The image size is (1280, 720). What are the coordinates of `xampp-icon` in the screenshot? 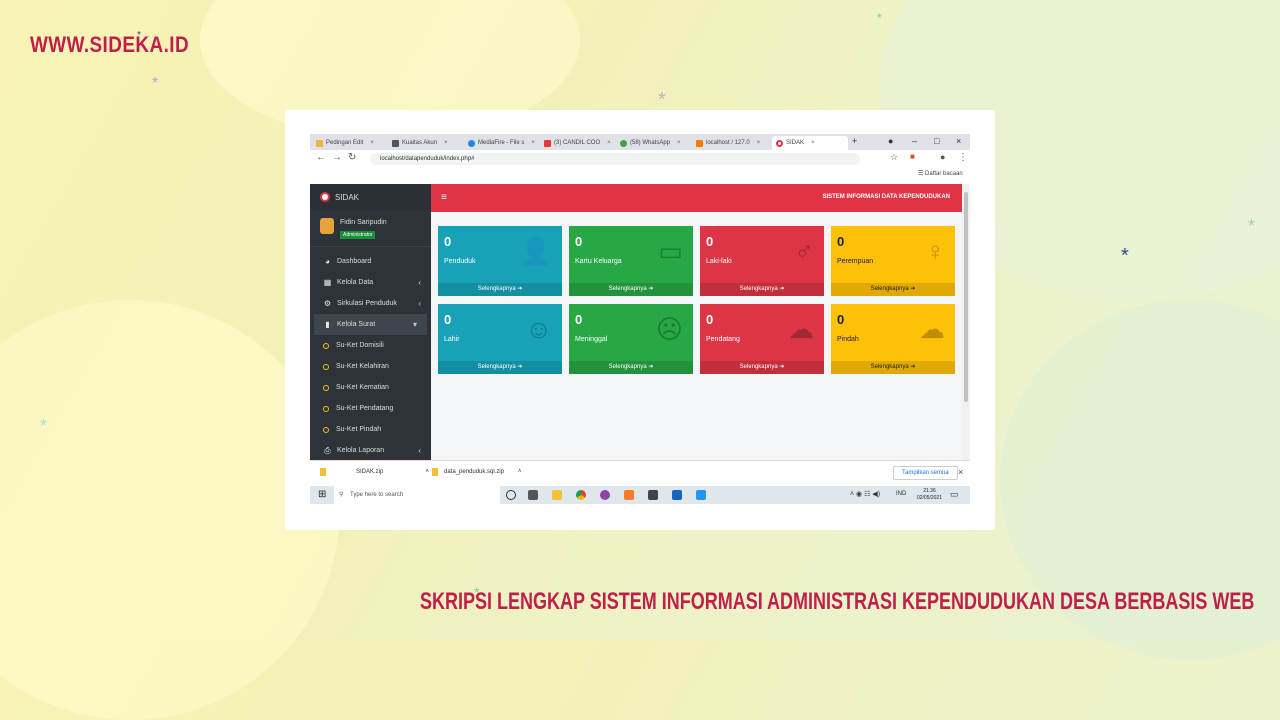 It's located at (629, 495).